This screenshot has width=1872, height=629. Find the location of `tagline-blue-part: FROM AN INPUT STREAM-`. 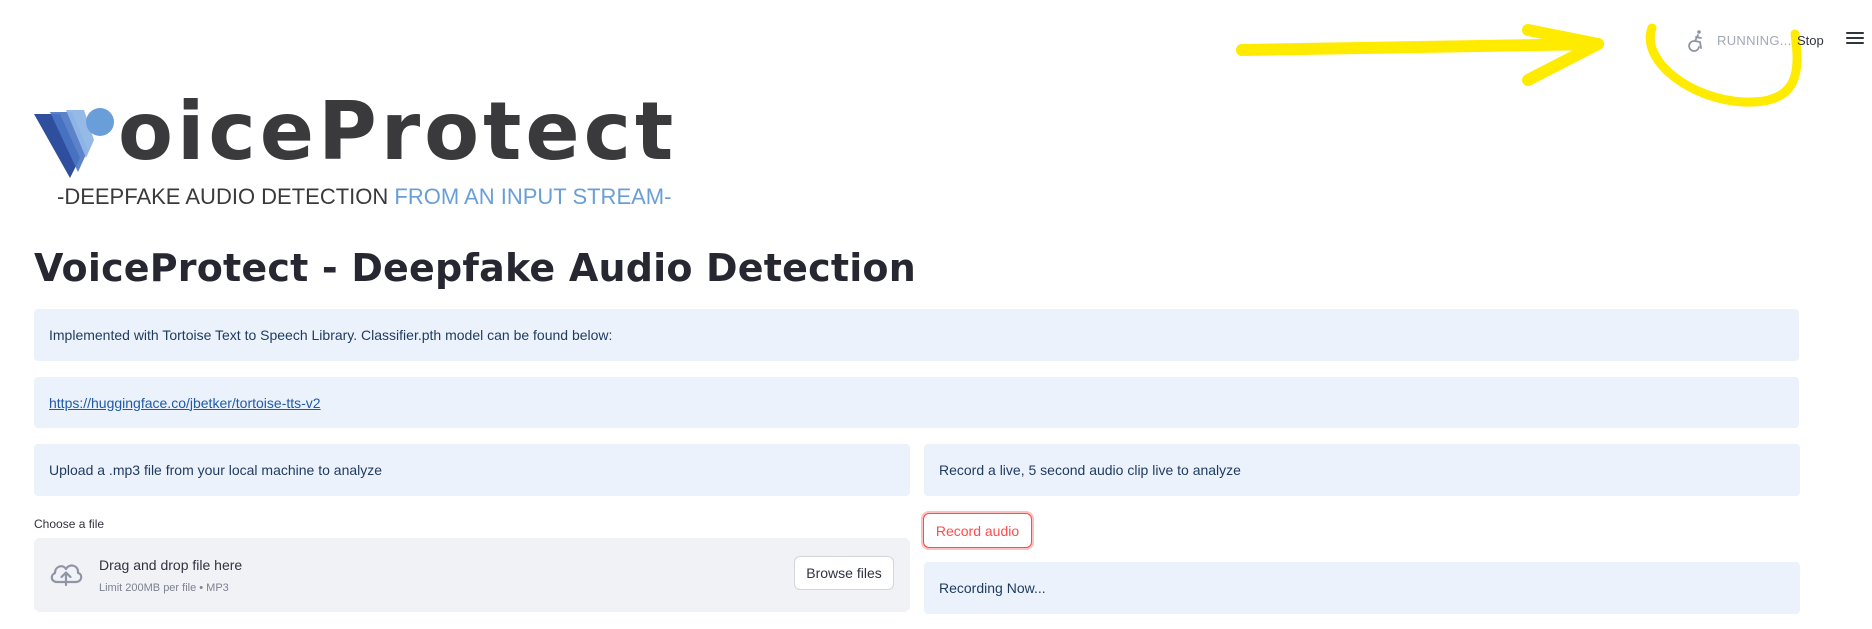

tagline-blue-part: FROM AN INPUT STREAM- is located at coordinates (533, 196).